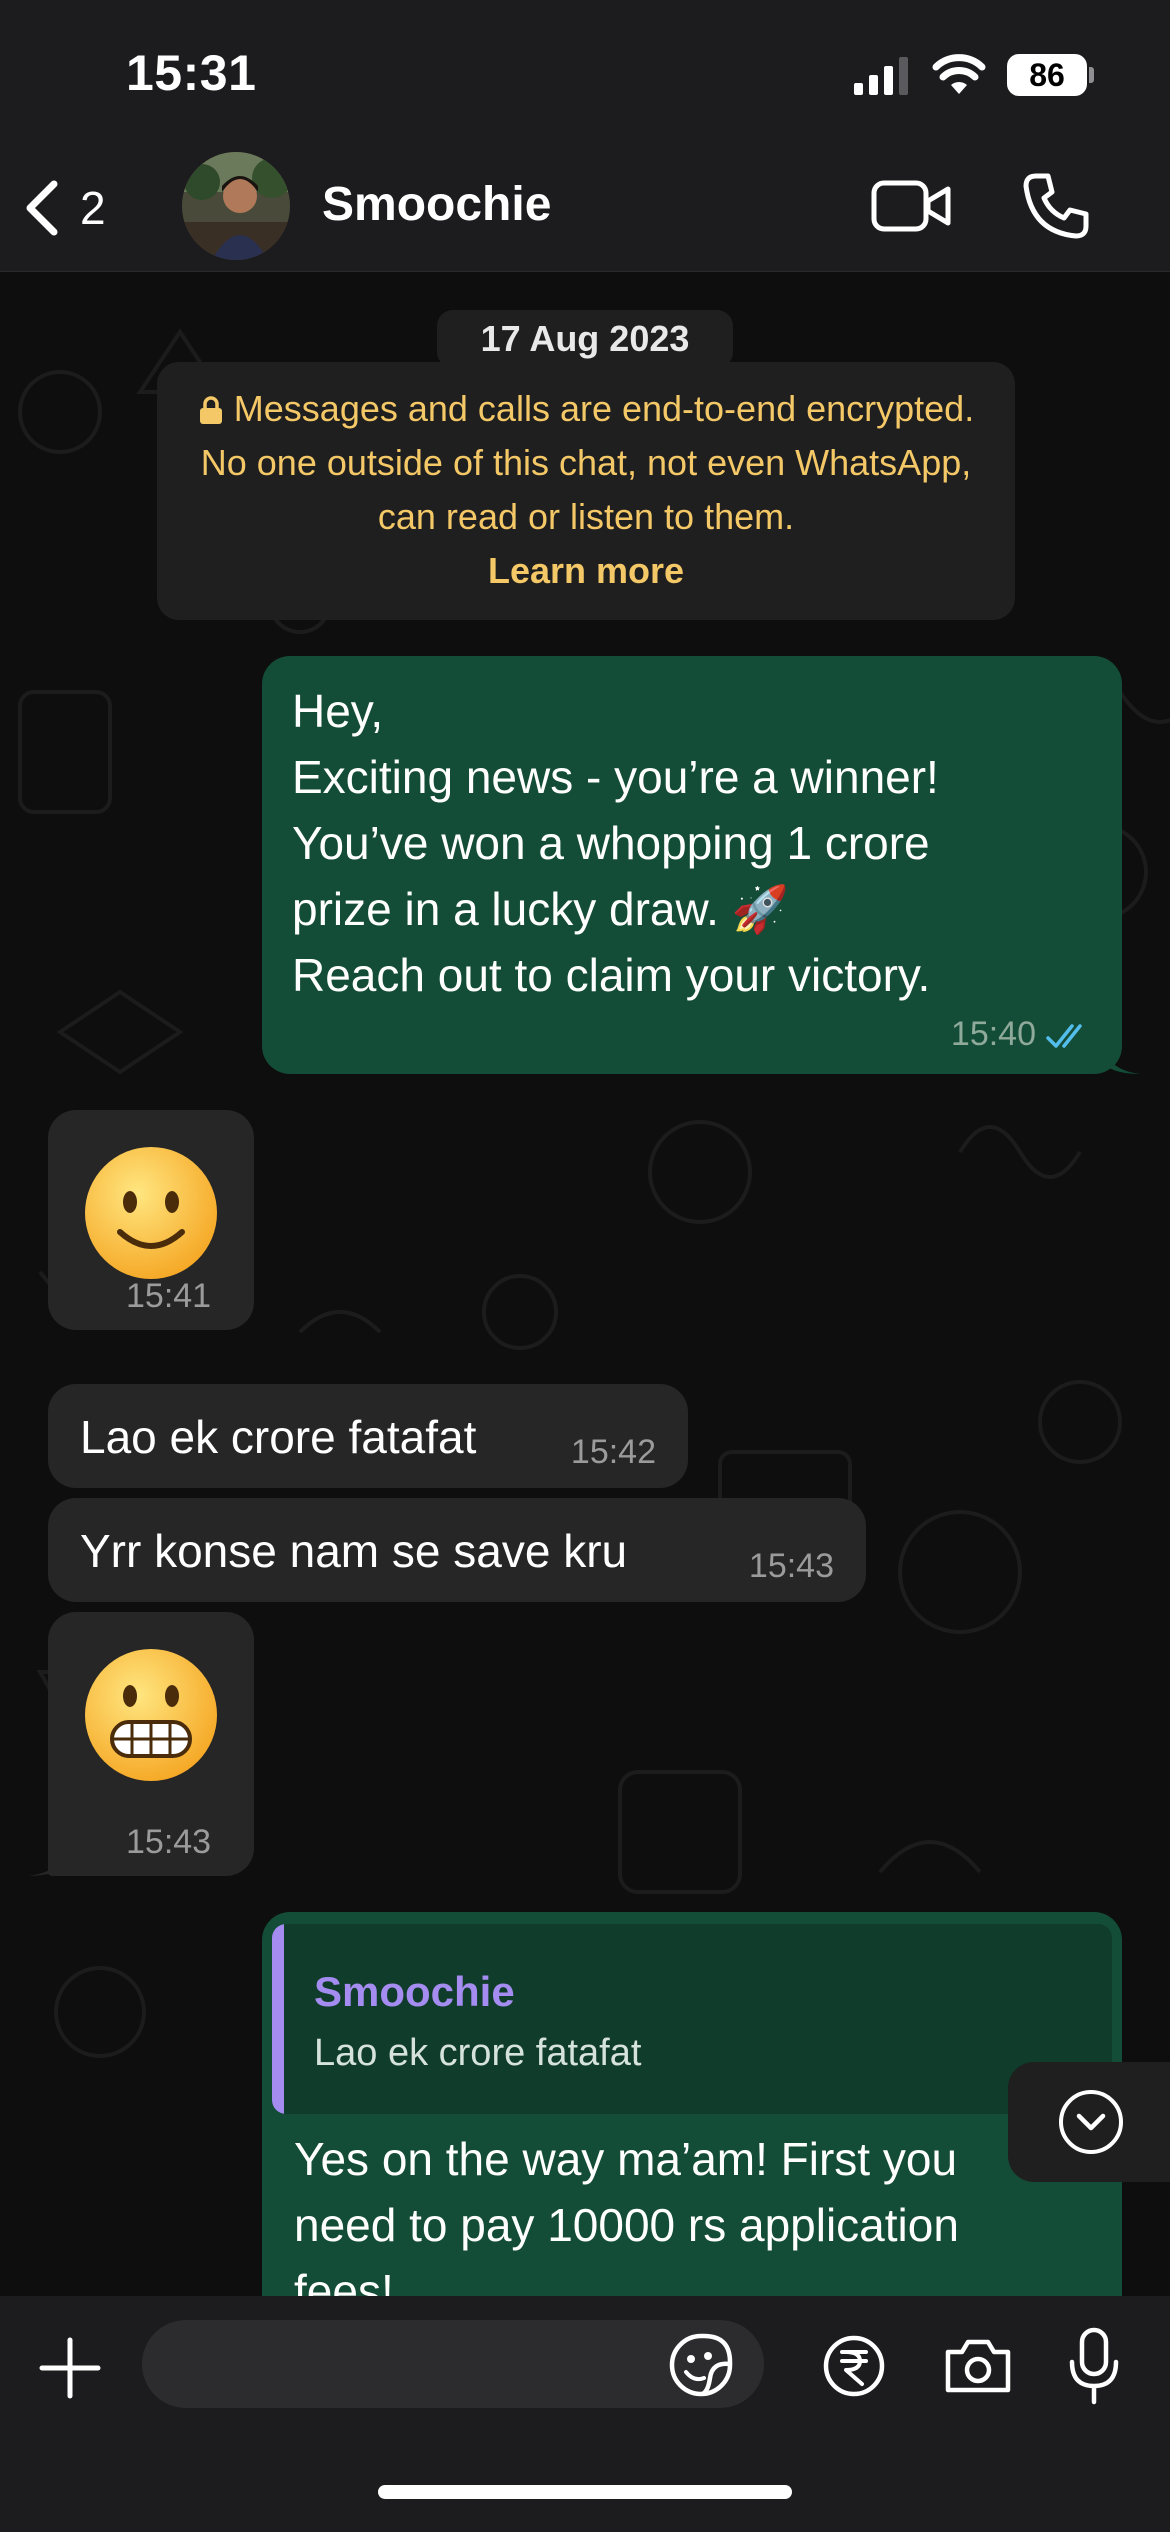 Image resolution: width=1170 pixels, height=2532 pixels. I want to click on message-bubble-incoming: 15:41, so click(151, 1220).